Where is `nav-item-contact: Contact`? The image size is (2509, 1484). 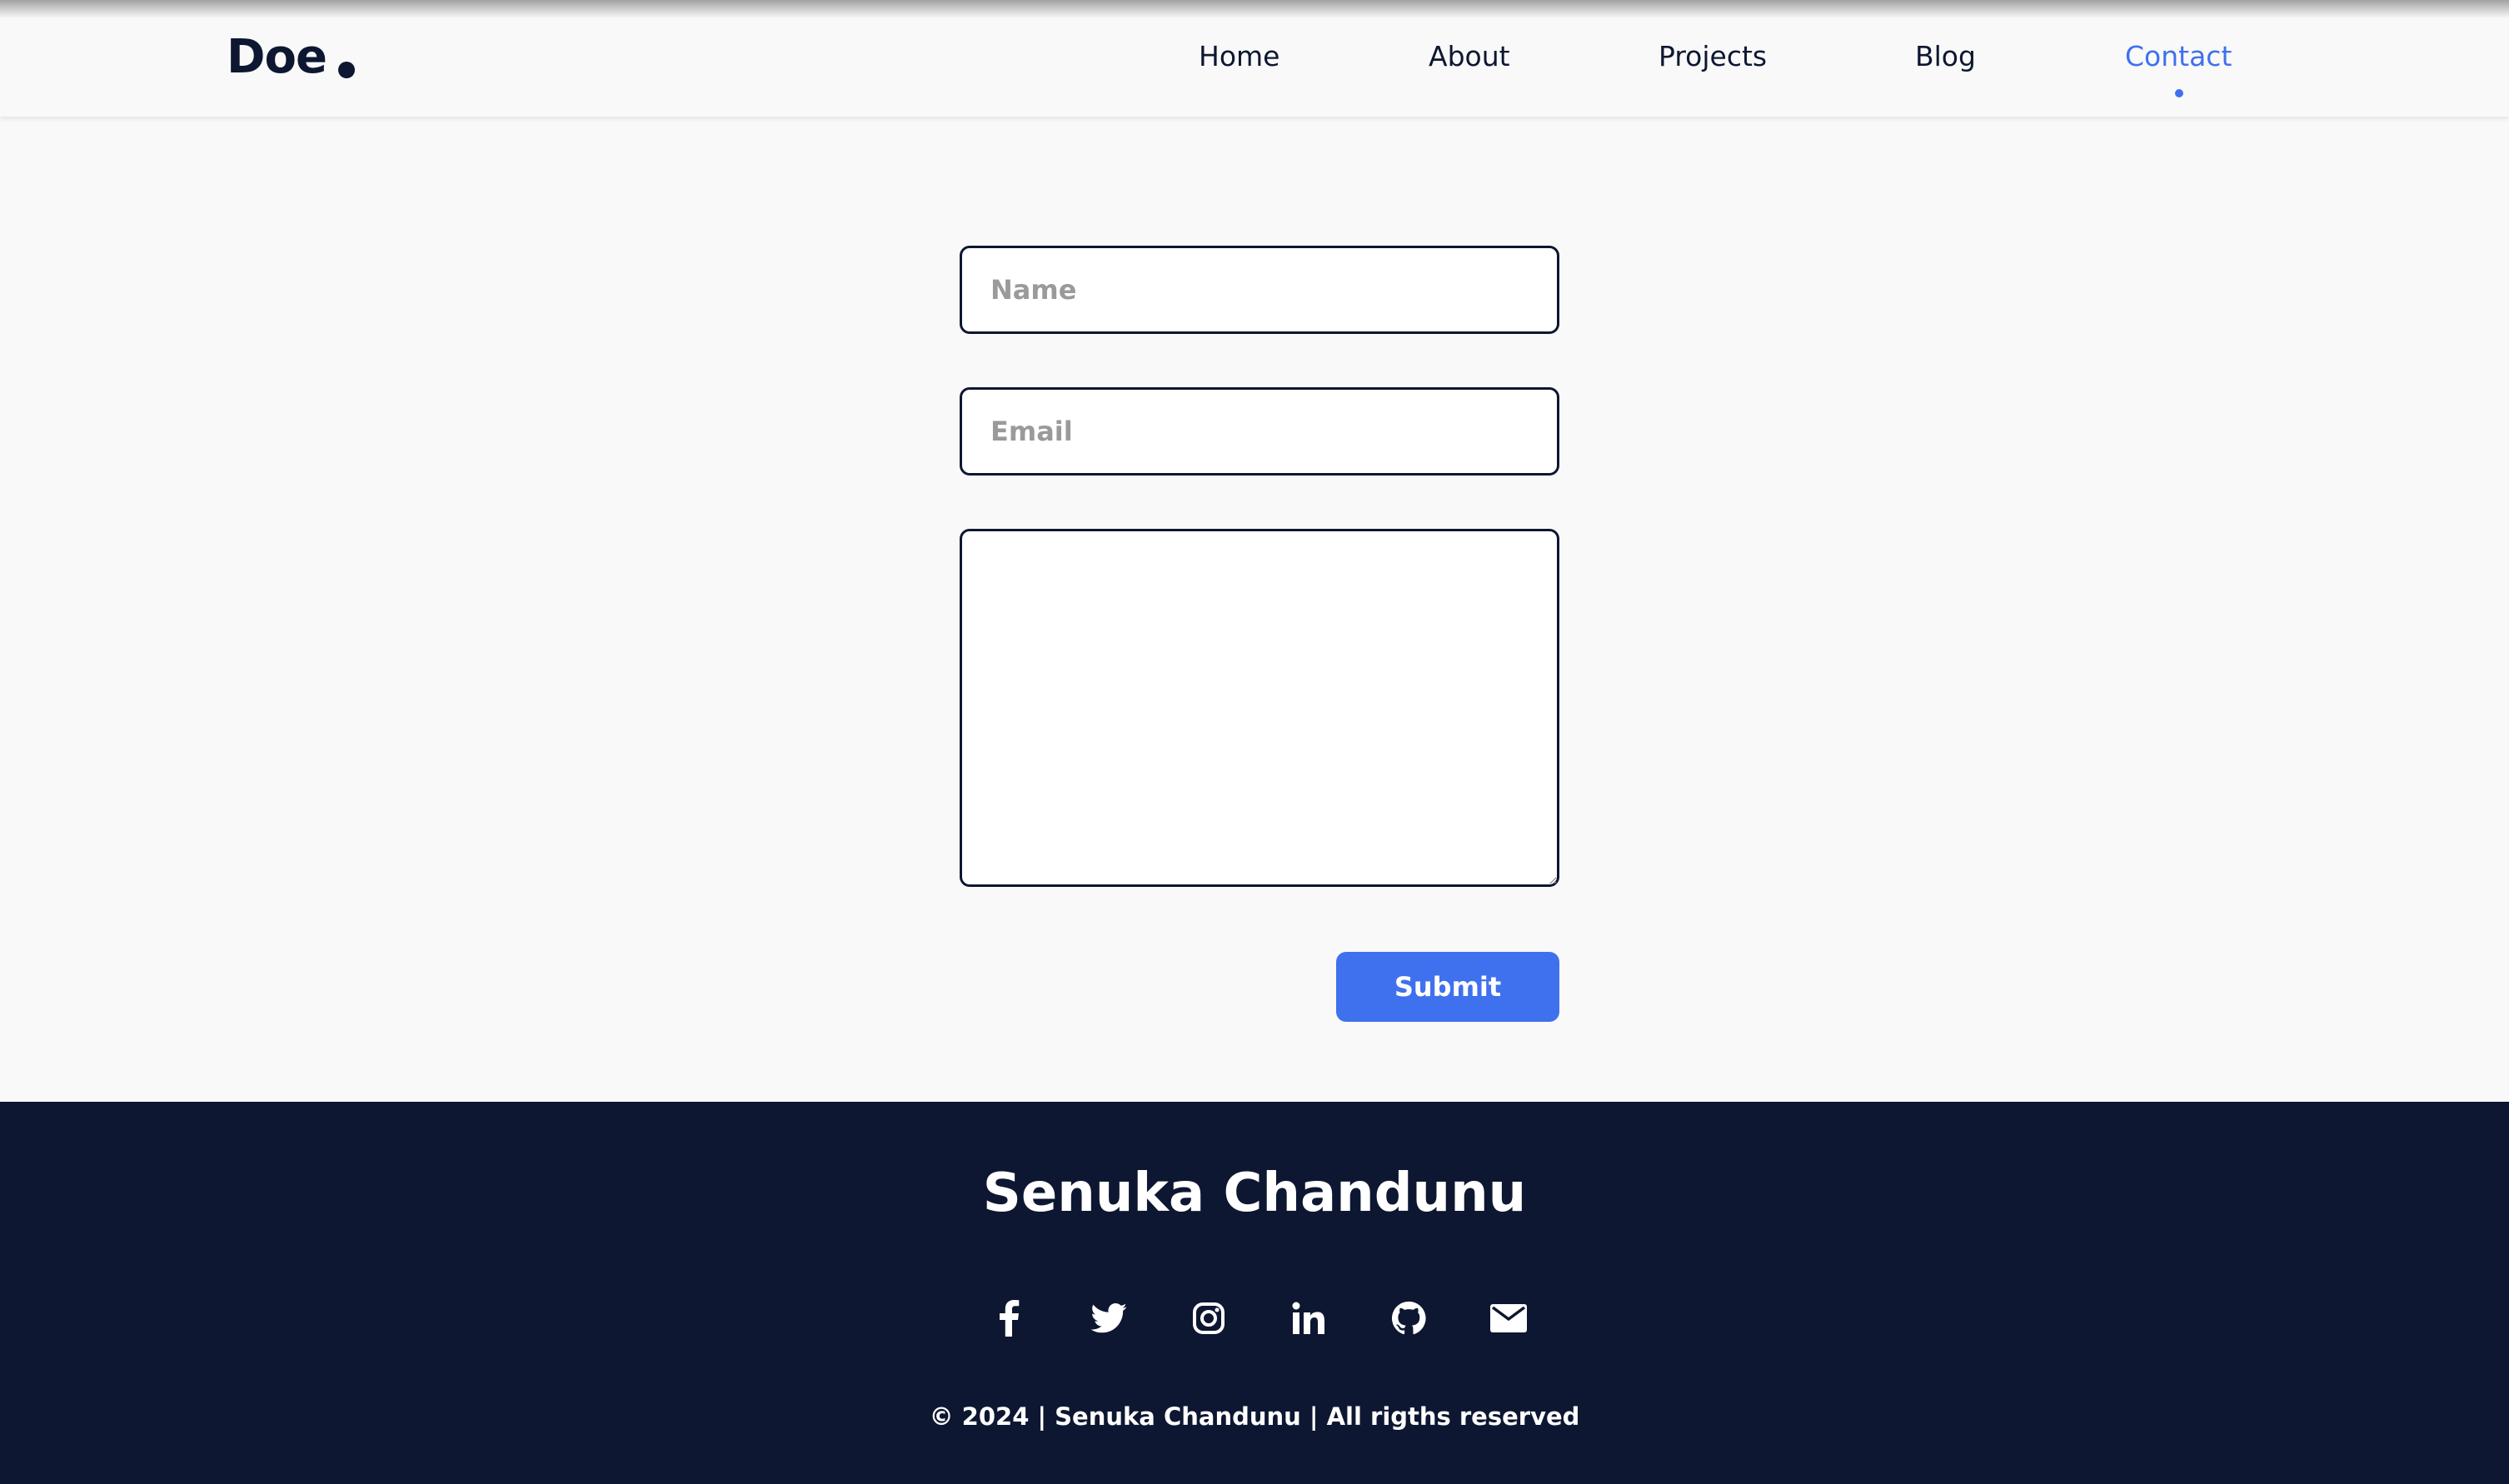 nav-item-contact: Contact is located at coordinates (2179, 56).